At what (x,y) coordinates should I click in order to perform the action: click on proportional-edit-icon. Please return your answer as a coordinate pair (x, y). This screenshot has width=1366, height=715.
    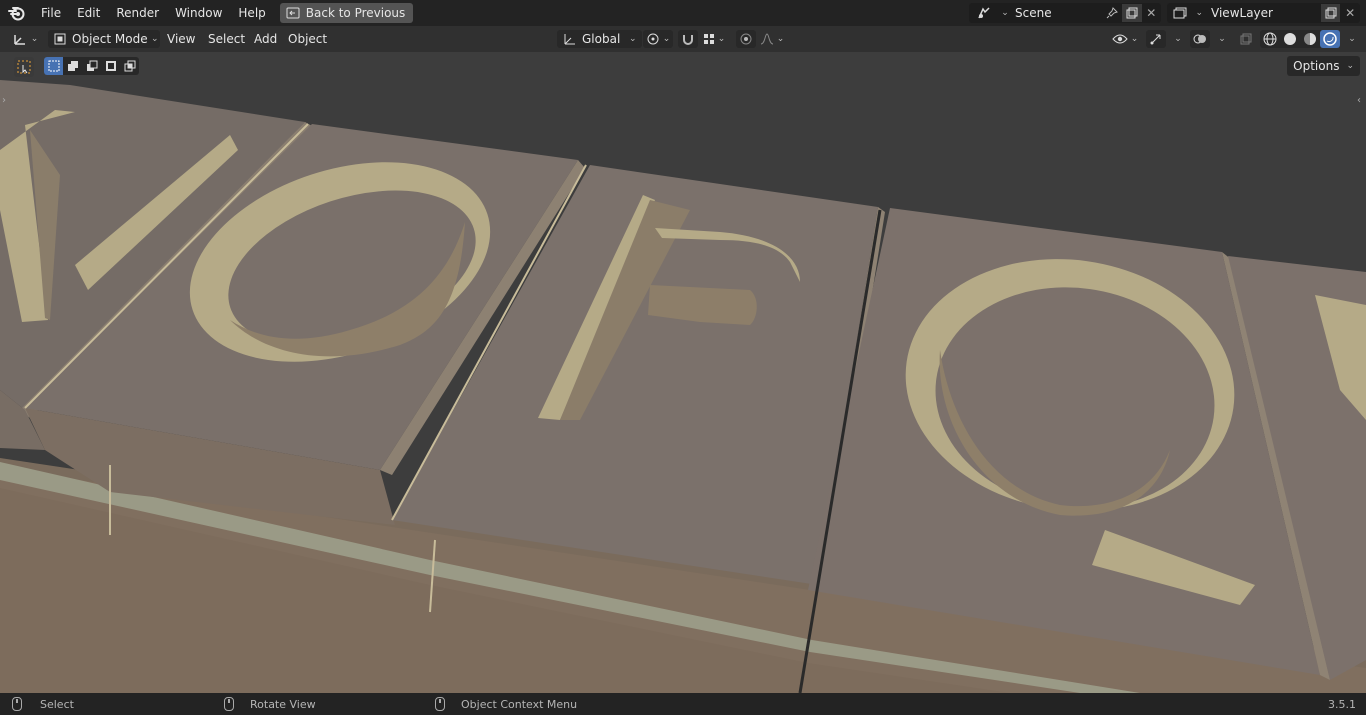
    Looking at the image, I should click on (746, 39).